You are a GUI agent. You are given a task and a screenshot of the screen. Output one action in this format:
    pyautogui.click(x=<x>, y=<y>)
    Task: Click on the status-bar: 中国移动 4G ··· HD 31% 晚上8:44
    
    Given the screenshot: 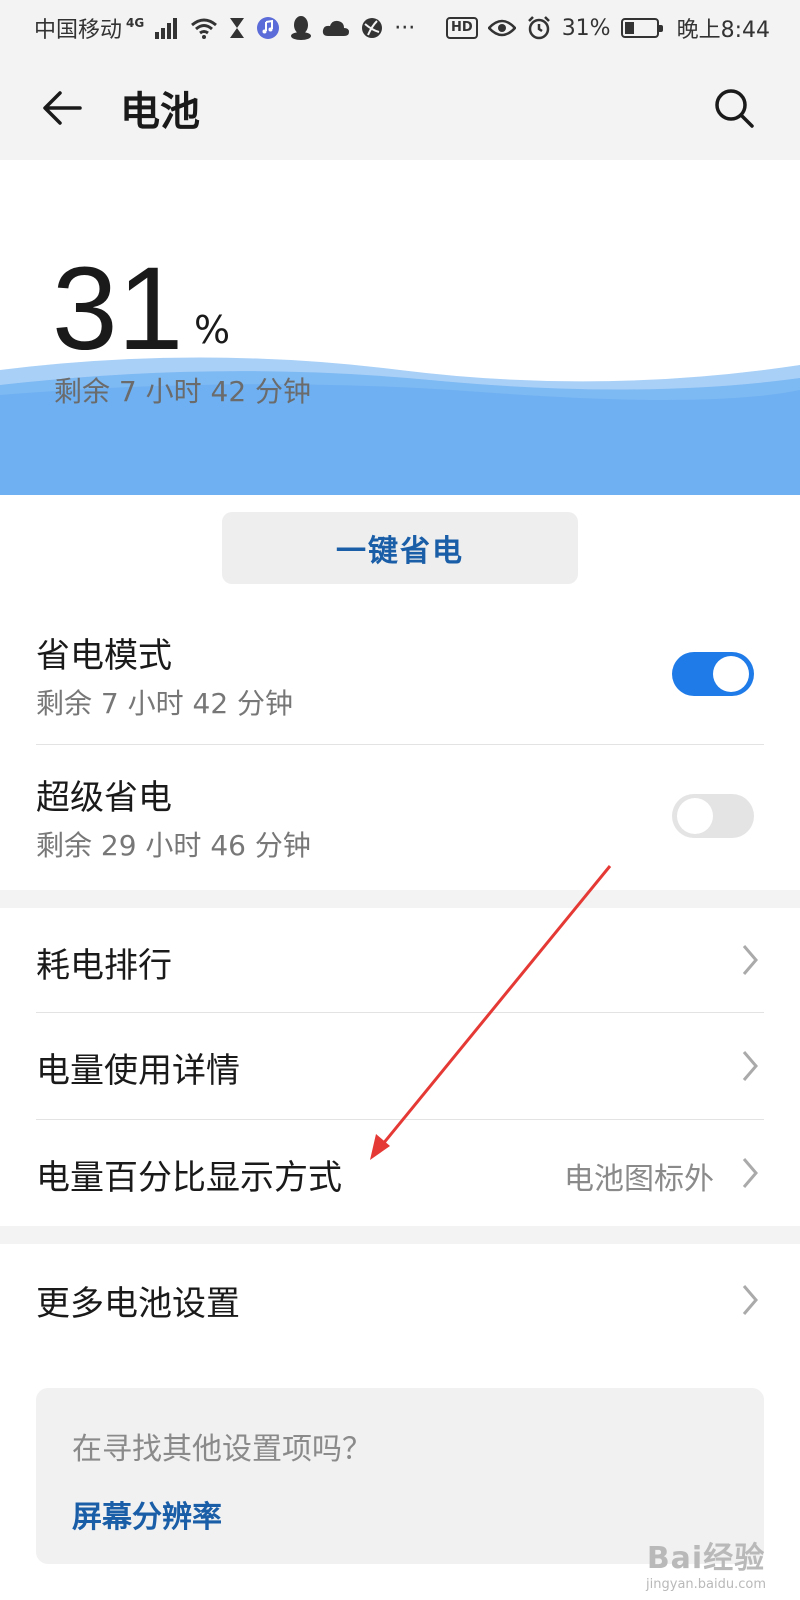 What is the action you would take?
    pyautogui.click(x=400, y=28)
    